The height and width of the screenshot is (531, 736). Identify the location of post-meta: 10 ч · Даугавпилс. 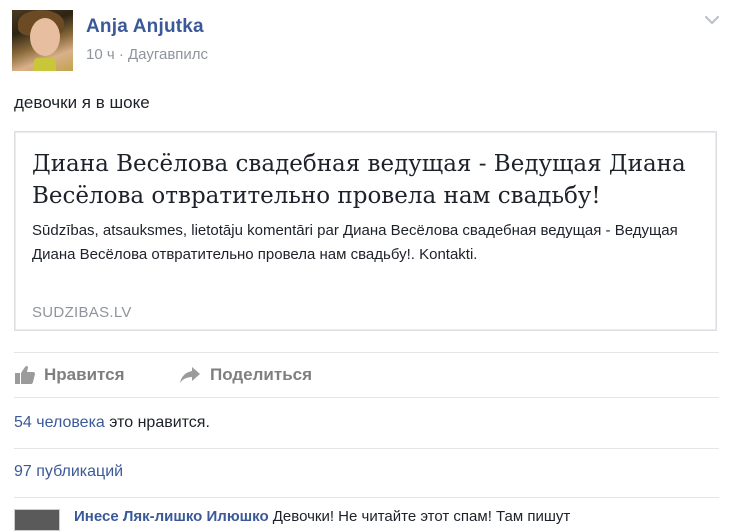
(147, 54).